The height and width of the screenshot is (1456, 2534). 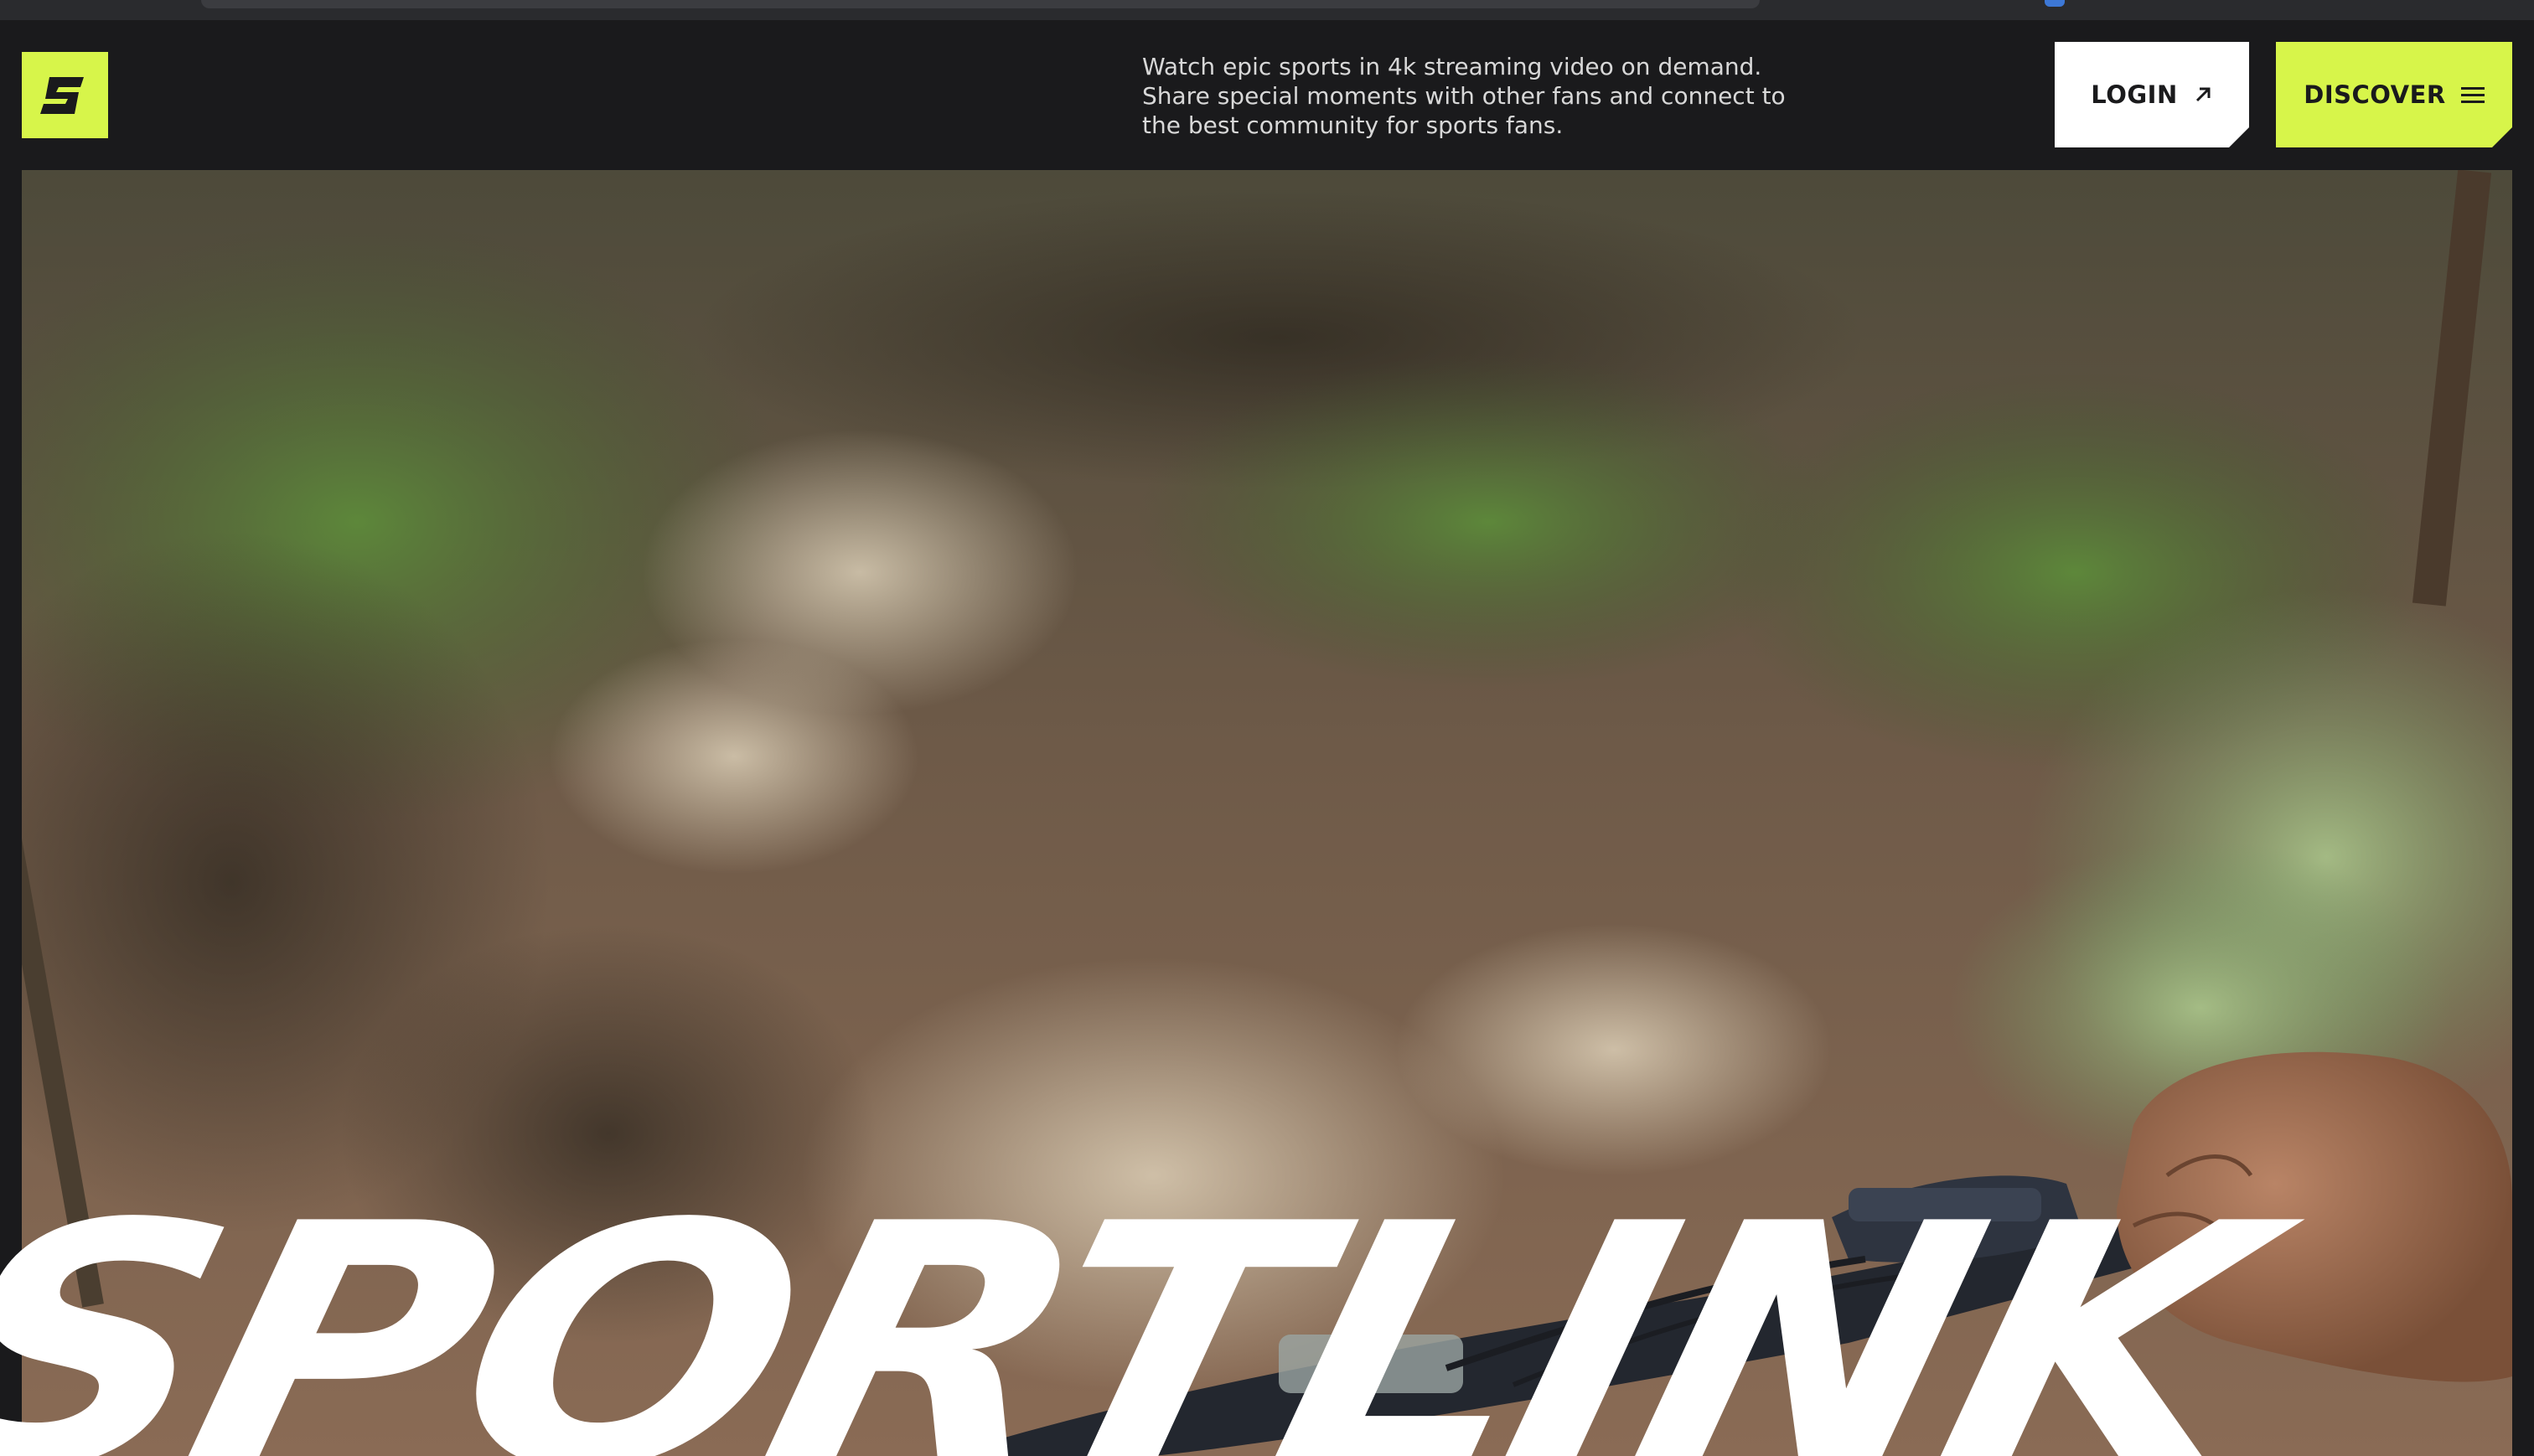 What do you see at coordinates (2203, 95) in the screenshot?
I see `arrow-up-right-icon` at bounding box center [2203, 95].